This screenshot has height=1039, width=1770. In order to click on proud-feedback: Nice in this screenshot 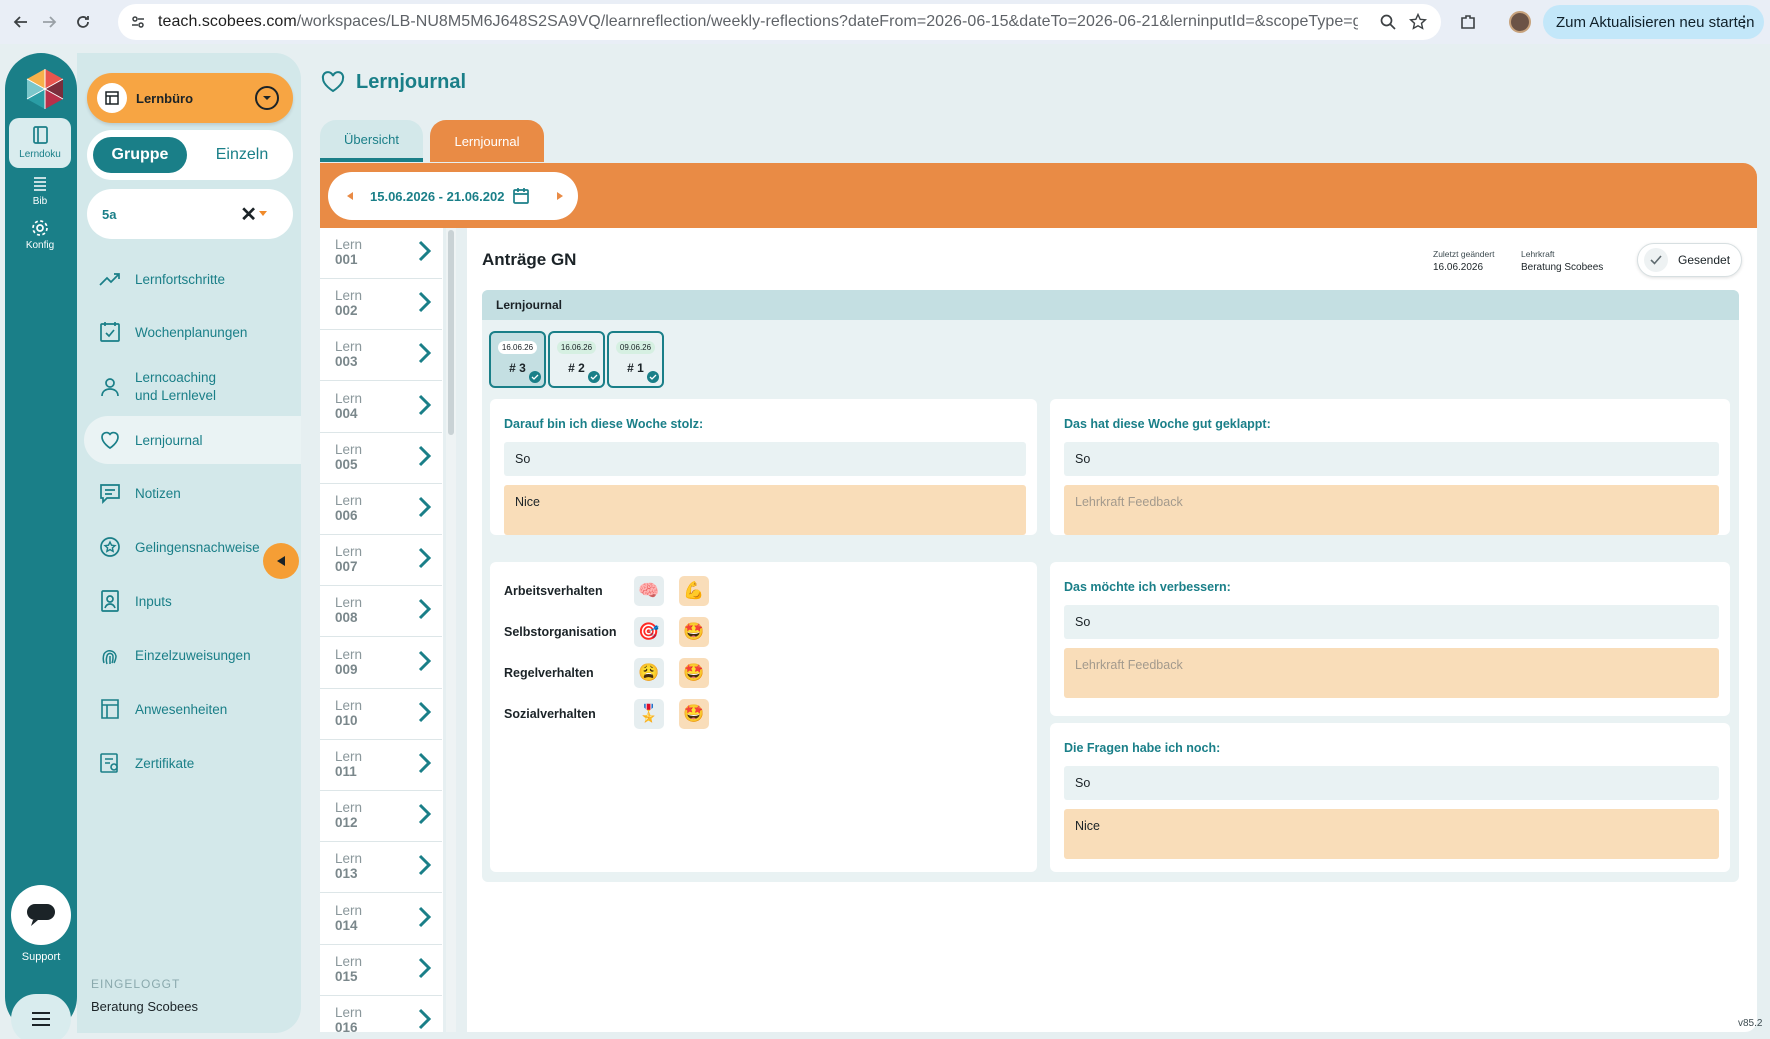, I will do `click(765, 510)`.